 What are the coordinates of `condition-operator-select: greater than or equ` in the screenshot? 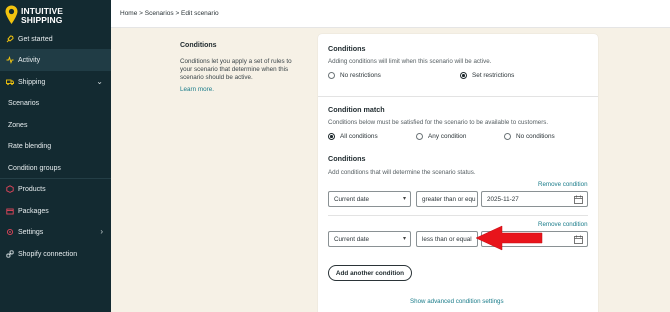 It's located at (447, 199).